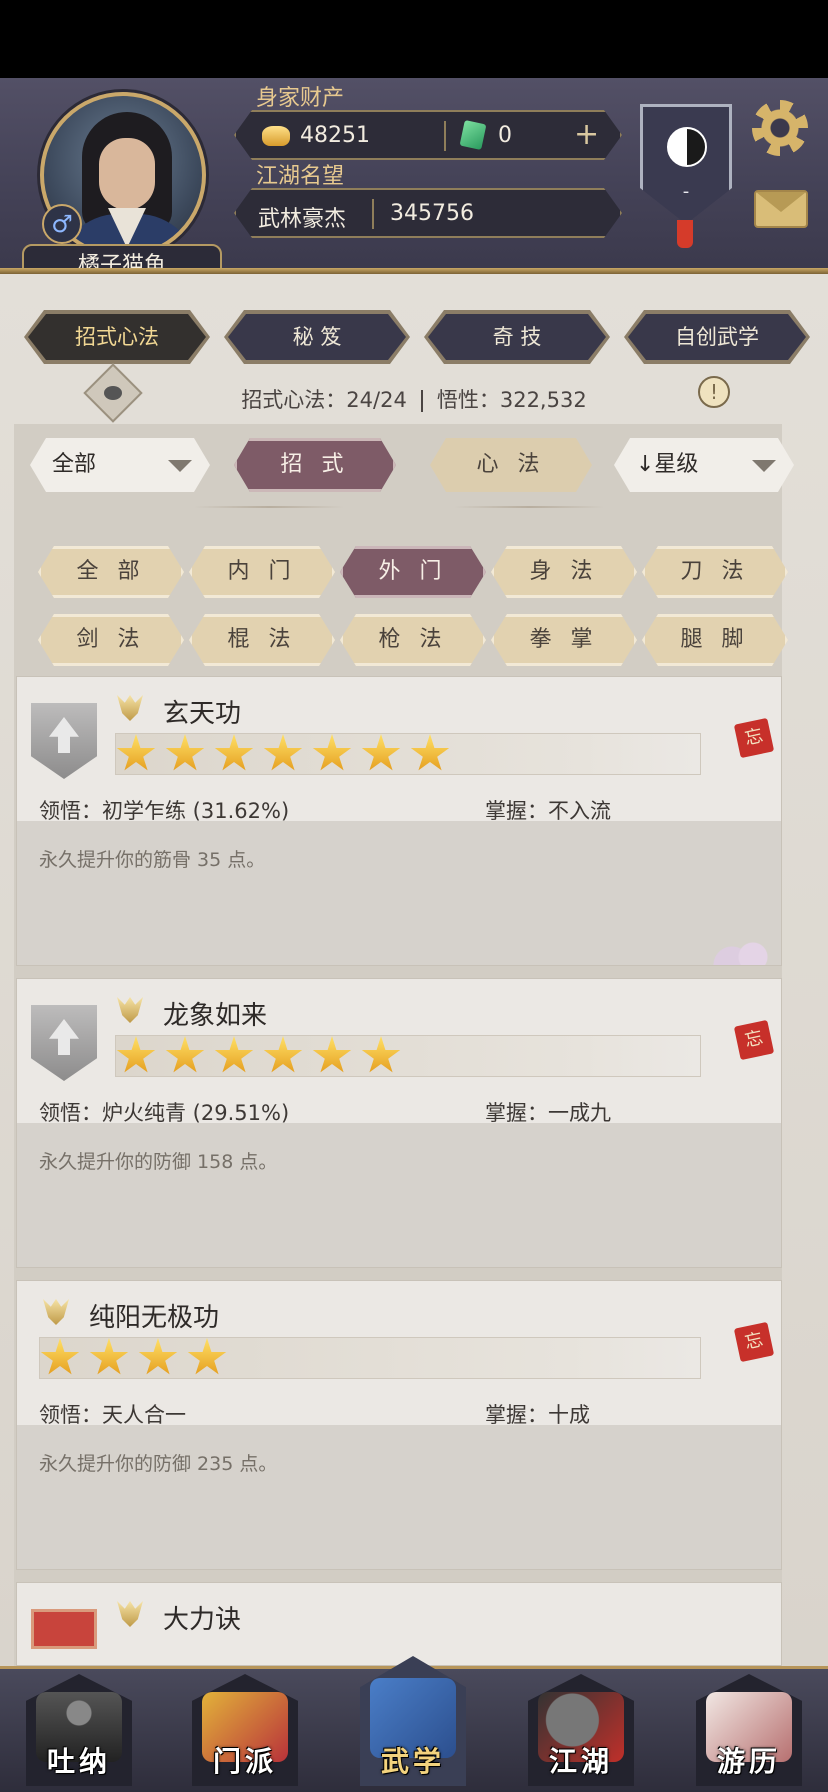  What do you see at coordinates (158, 1162) in the screenshot?
I see `skill-description: 永久提升你的防御 158 点。` at bounding box center [158, 1162].